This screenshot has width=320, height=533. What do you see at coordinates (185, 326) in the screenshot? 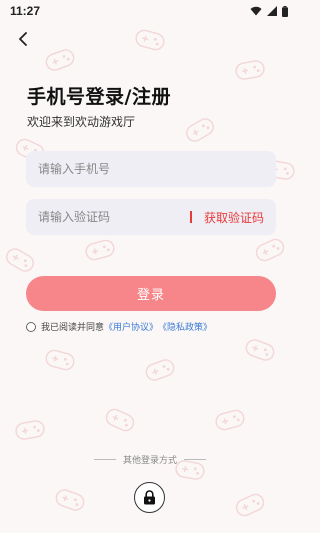
I see `privacy-policy-link: 《隐私政策》` at bounding box center [185, 326].